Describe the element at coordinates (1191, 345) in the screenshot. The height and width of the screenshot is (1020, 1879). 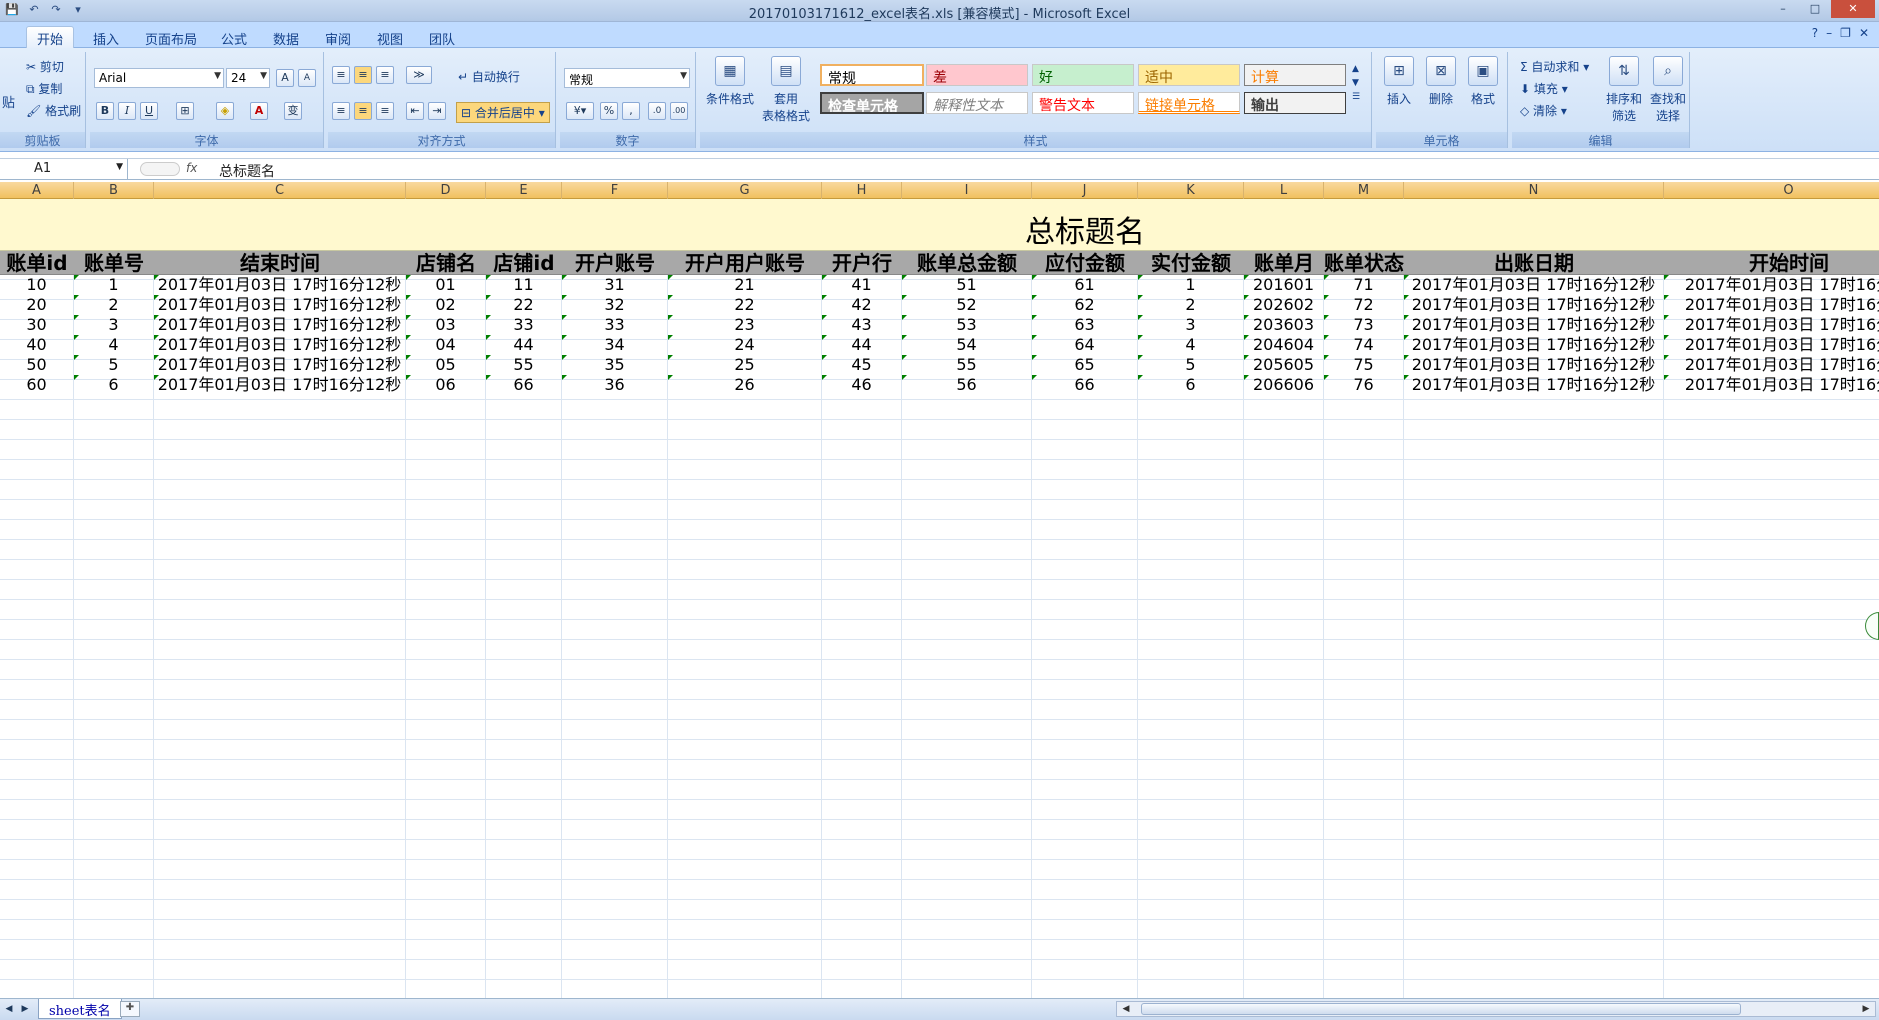
I see `table-cell: 4` at that location.